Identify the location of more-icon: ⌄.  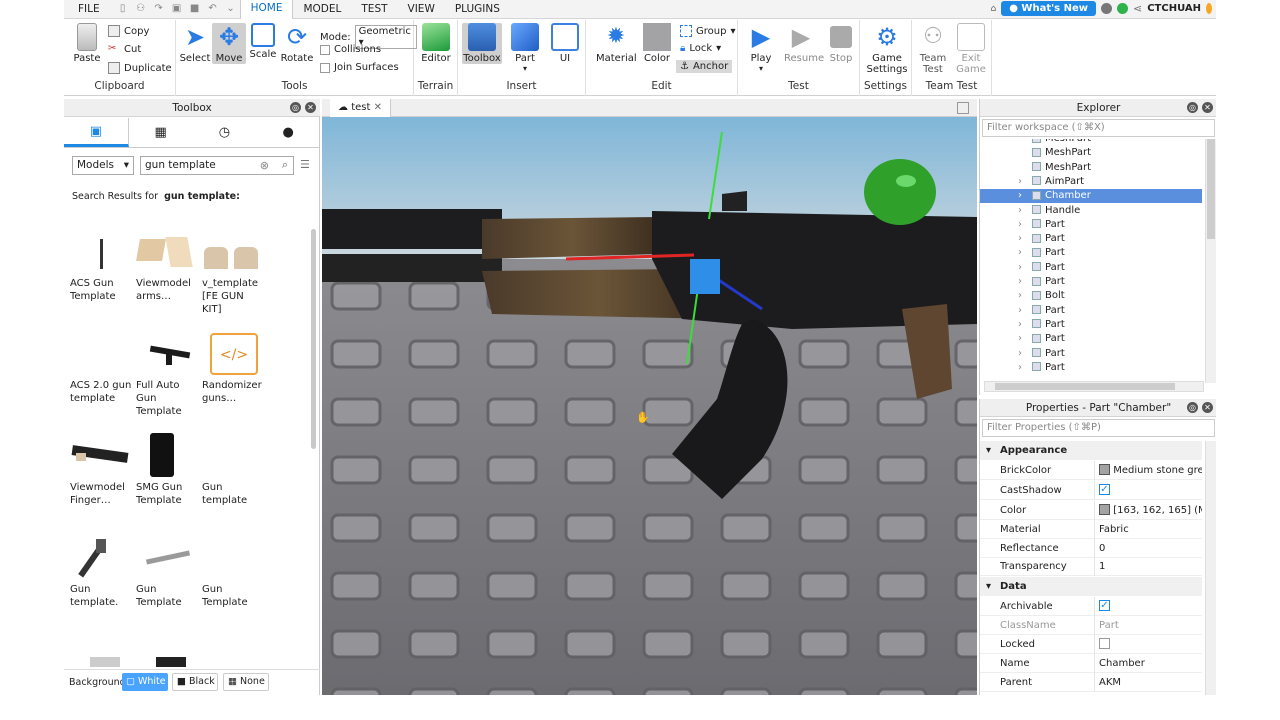
(231, 9).